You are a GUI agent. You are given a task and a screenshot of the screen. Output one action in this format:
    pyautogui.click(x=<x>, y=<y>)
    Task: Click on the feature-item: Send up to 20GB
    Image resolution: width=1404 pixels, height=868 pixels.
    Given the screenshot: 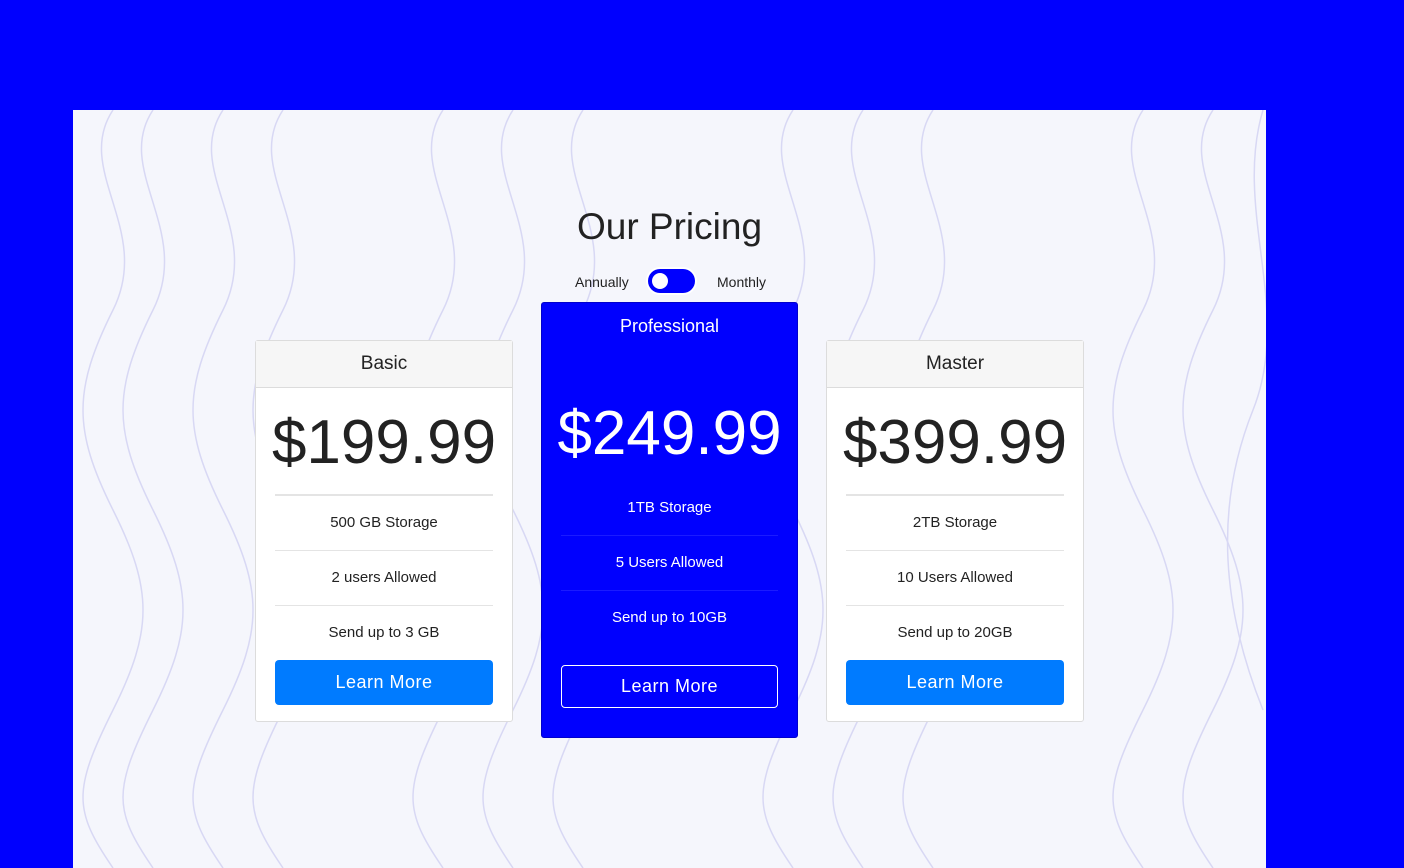 What is the action you would take?
    pyautogui.click(x=955, y=632)
    